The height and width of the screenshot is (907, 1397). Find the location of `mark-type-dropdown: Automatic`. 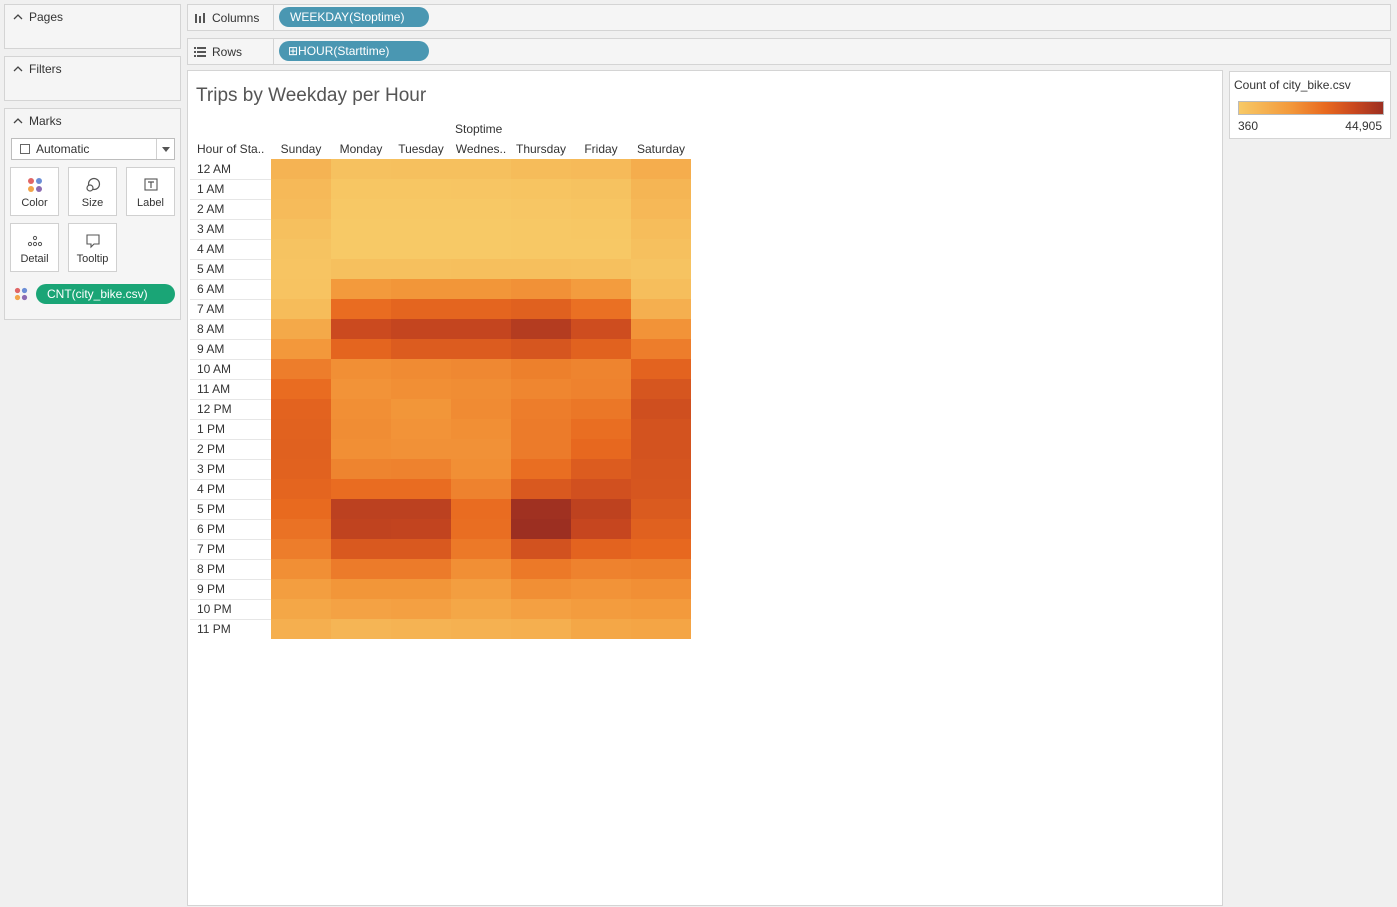

mark-type-dropdown: Automatic is located at coordinates (93, 149).